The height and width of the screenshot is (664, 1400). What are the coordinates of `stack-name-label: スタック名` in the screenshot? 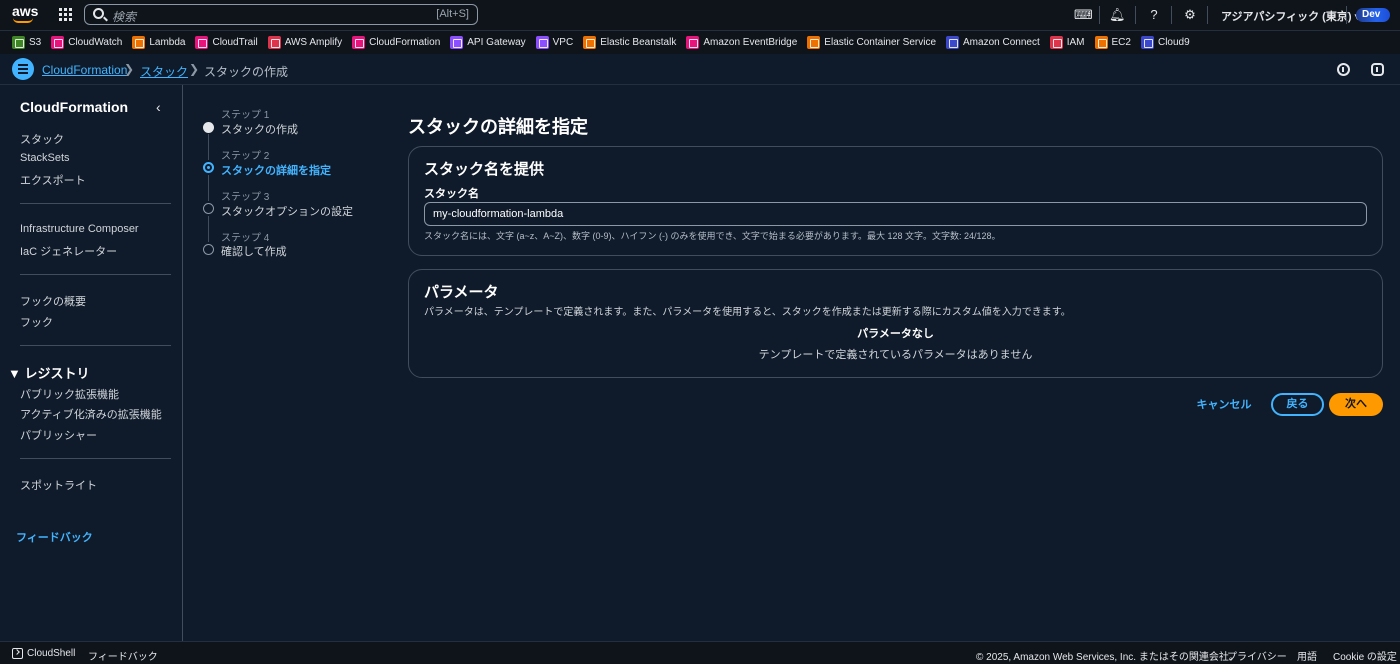 It's located at (451, 194).